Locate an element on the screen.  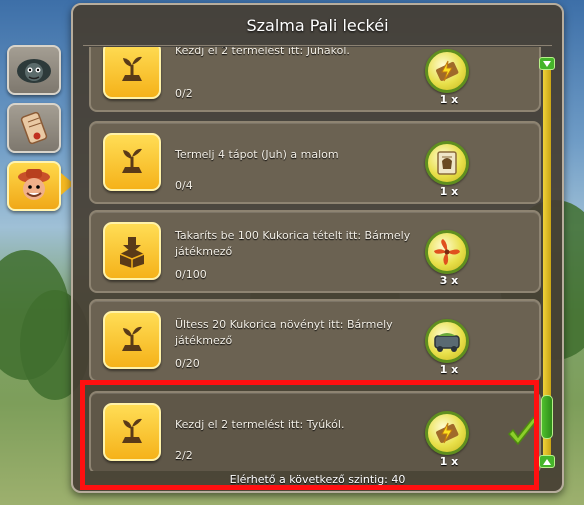
sheep-tab is located at coordinates (34, 70).